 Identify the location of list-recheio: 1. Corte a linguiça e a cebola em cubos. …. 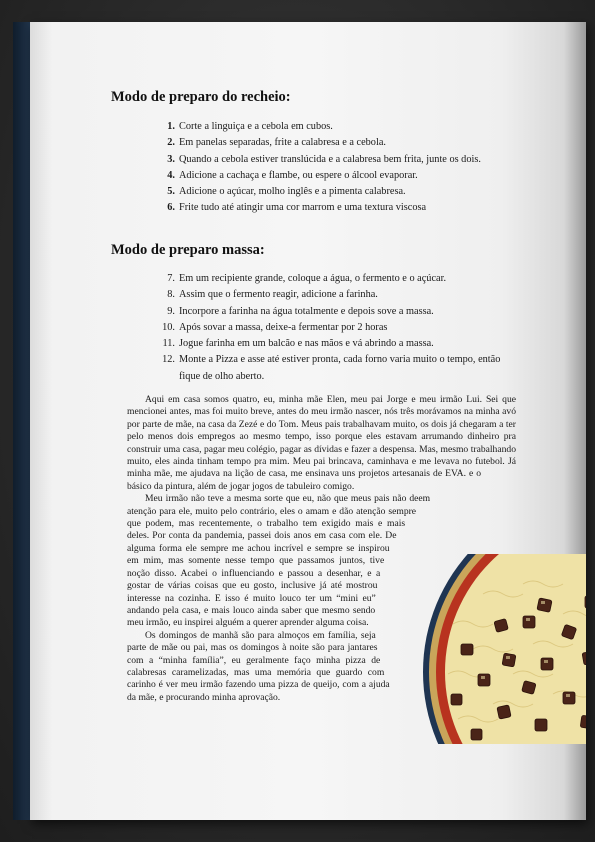
(329, 168).